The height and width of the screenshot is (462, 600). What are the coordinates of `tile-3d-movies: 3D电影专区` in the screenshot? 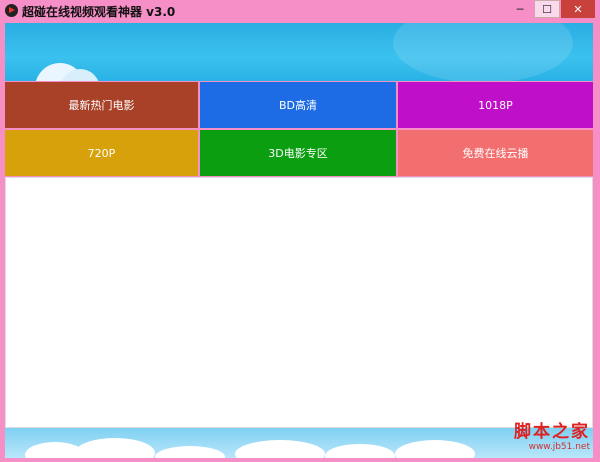 It's located at (298, 153).